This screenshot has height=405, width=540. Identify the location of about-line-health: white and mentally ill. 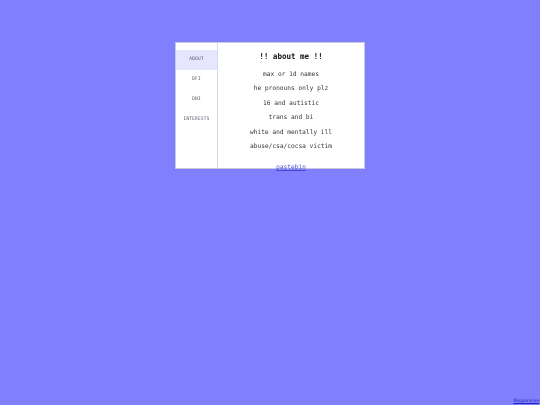
(291, 132).